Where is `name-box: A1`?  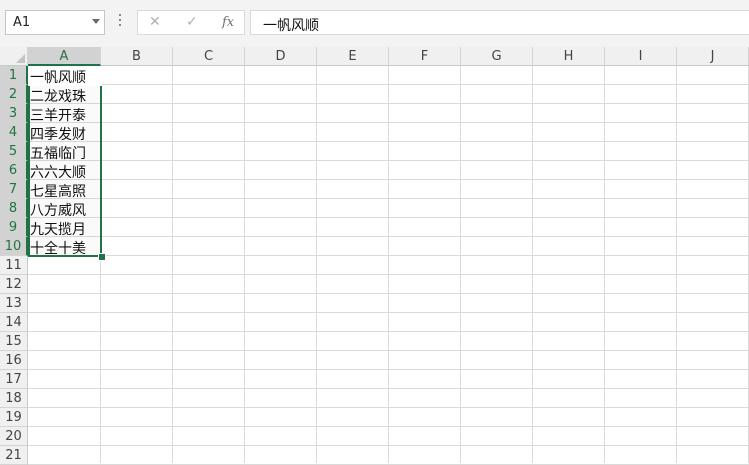 name-box: A1 is located at coordinates (55, 22).